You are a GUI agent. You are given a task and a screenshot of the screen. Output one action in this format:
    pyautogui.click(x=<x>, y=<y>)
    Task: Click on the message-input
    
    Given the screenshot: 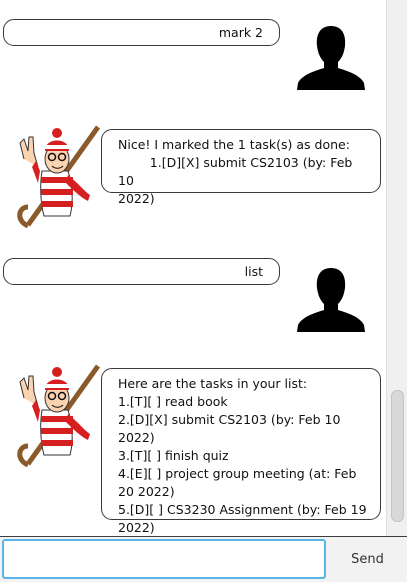 What is the action you would take?
    pyautogui.click(x=164, y=559)
    